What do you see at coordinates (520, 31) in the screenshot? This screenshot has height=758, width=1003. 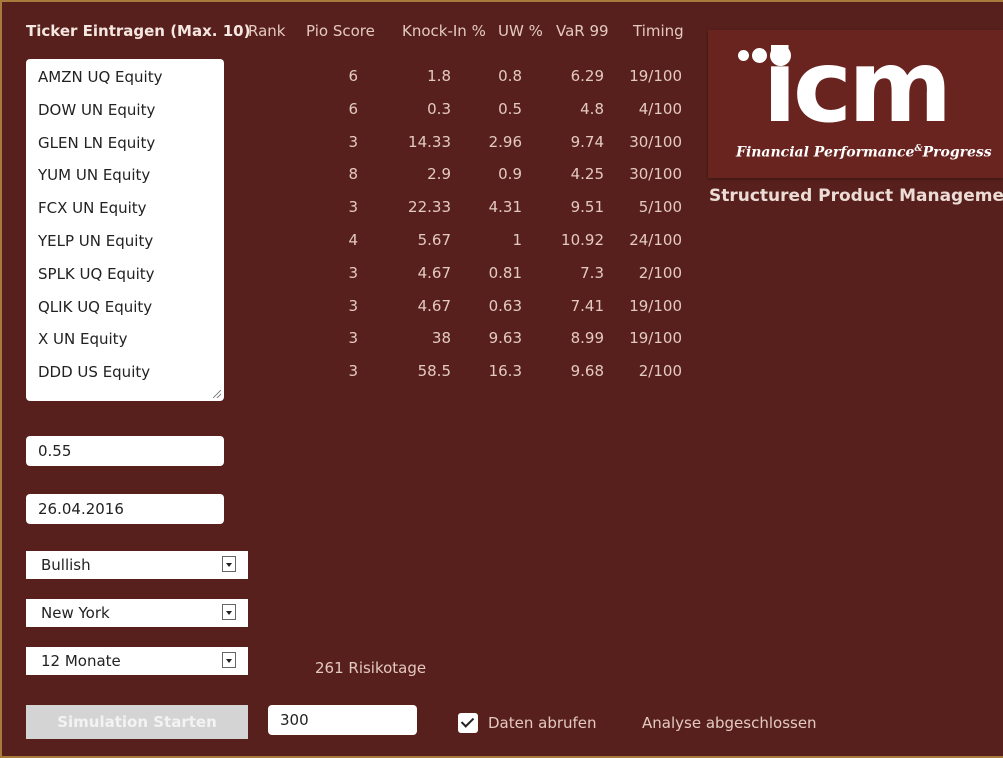 I see `uw-header: UW %` at bounding box center [520, 31].